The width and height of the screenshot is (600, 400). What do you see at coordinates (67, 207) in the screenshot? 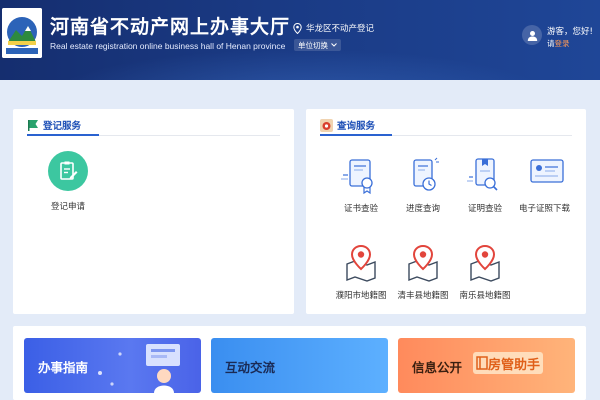
I see `registration-apply-label: 登记申请` at bounding box center [67, 207].